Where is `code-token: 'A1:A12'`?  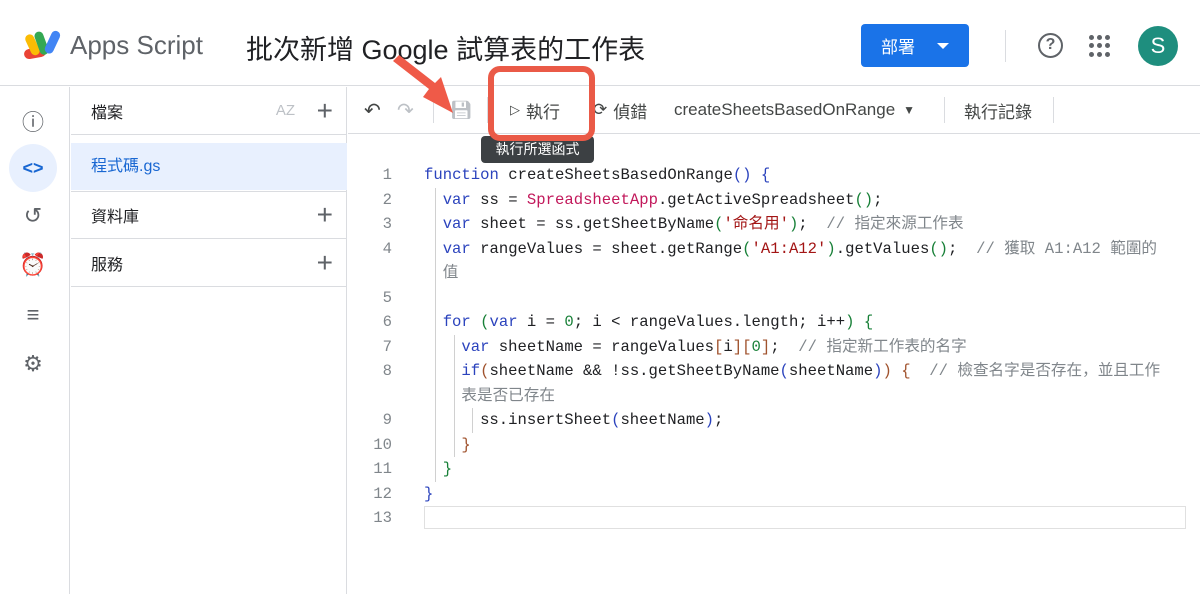
code-token: 'A1:A12' is located at coordinates (789, 248).